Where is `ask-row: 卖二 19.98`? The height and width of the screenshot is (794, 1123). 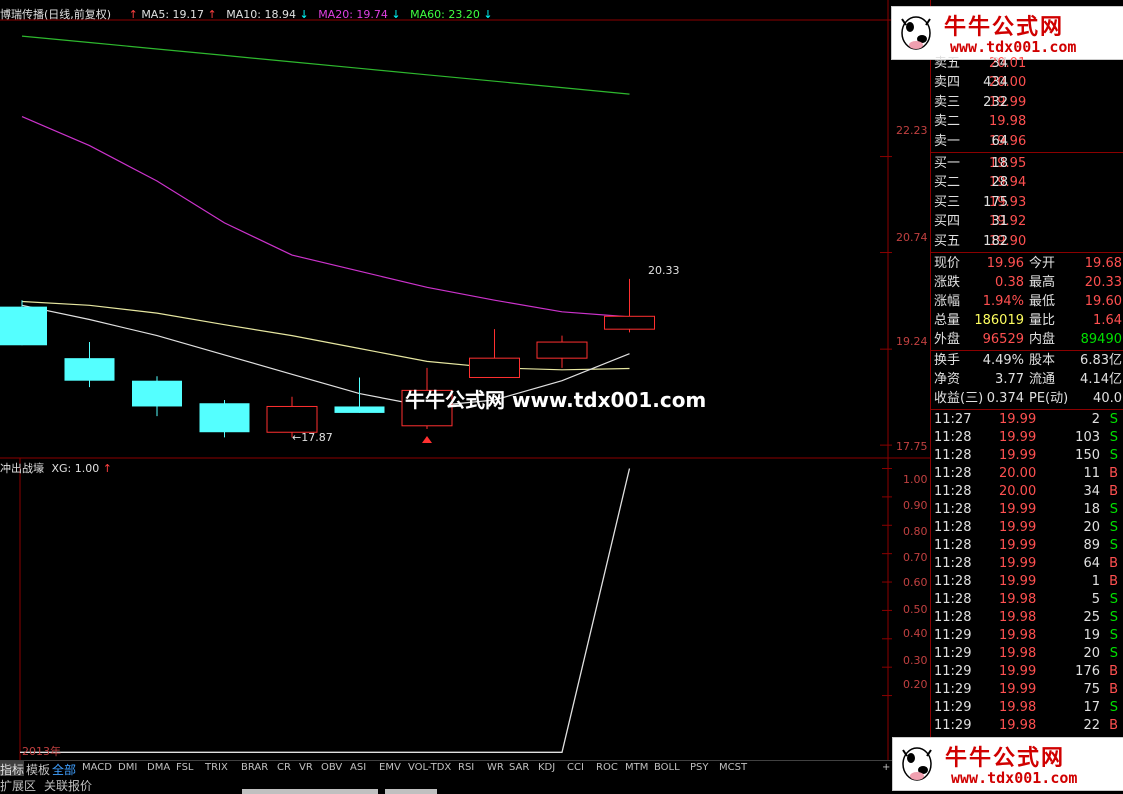
ask-row: 卖二 19.98 is located at coordinates (1027, 121).